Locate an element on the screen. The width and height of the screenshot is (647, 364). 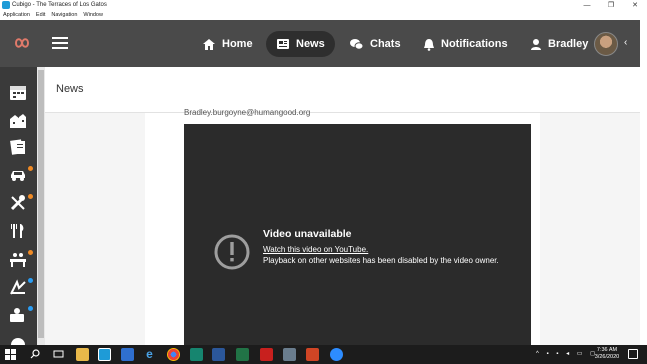
sidebar-item-dining is located at coordinates (18, 231).